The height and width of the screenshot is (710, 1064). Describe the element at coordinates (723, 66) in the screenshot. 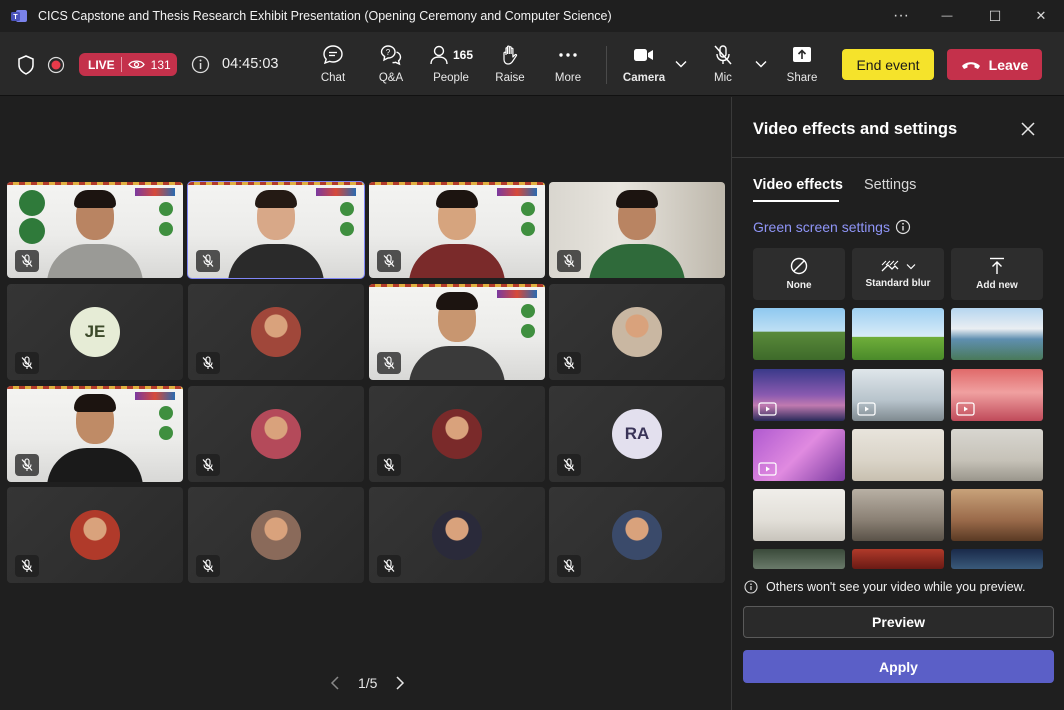

I see `mic-button: Mic` at that location.